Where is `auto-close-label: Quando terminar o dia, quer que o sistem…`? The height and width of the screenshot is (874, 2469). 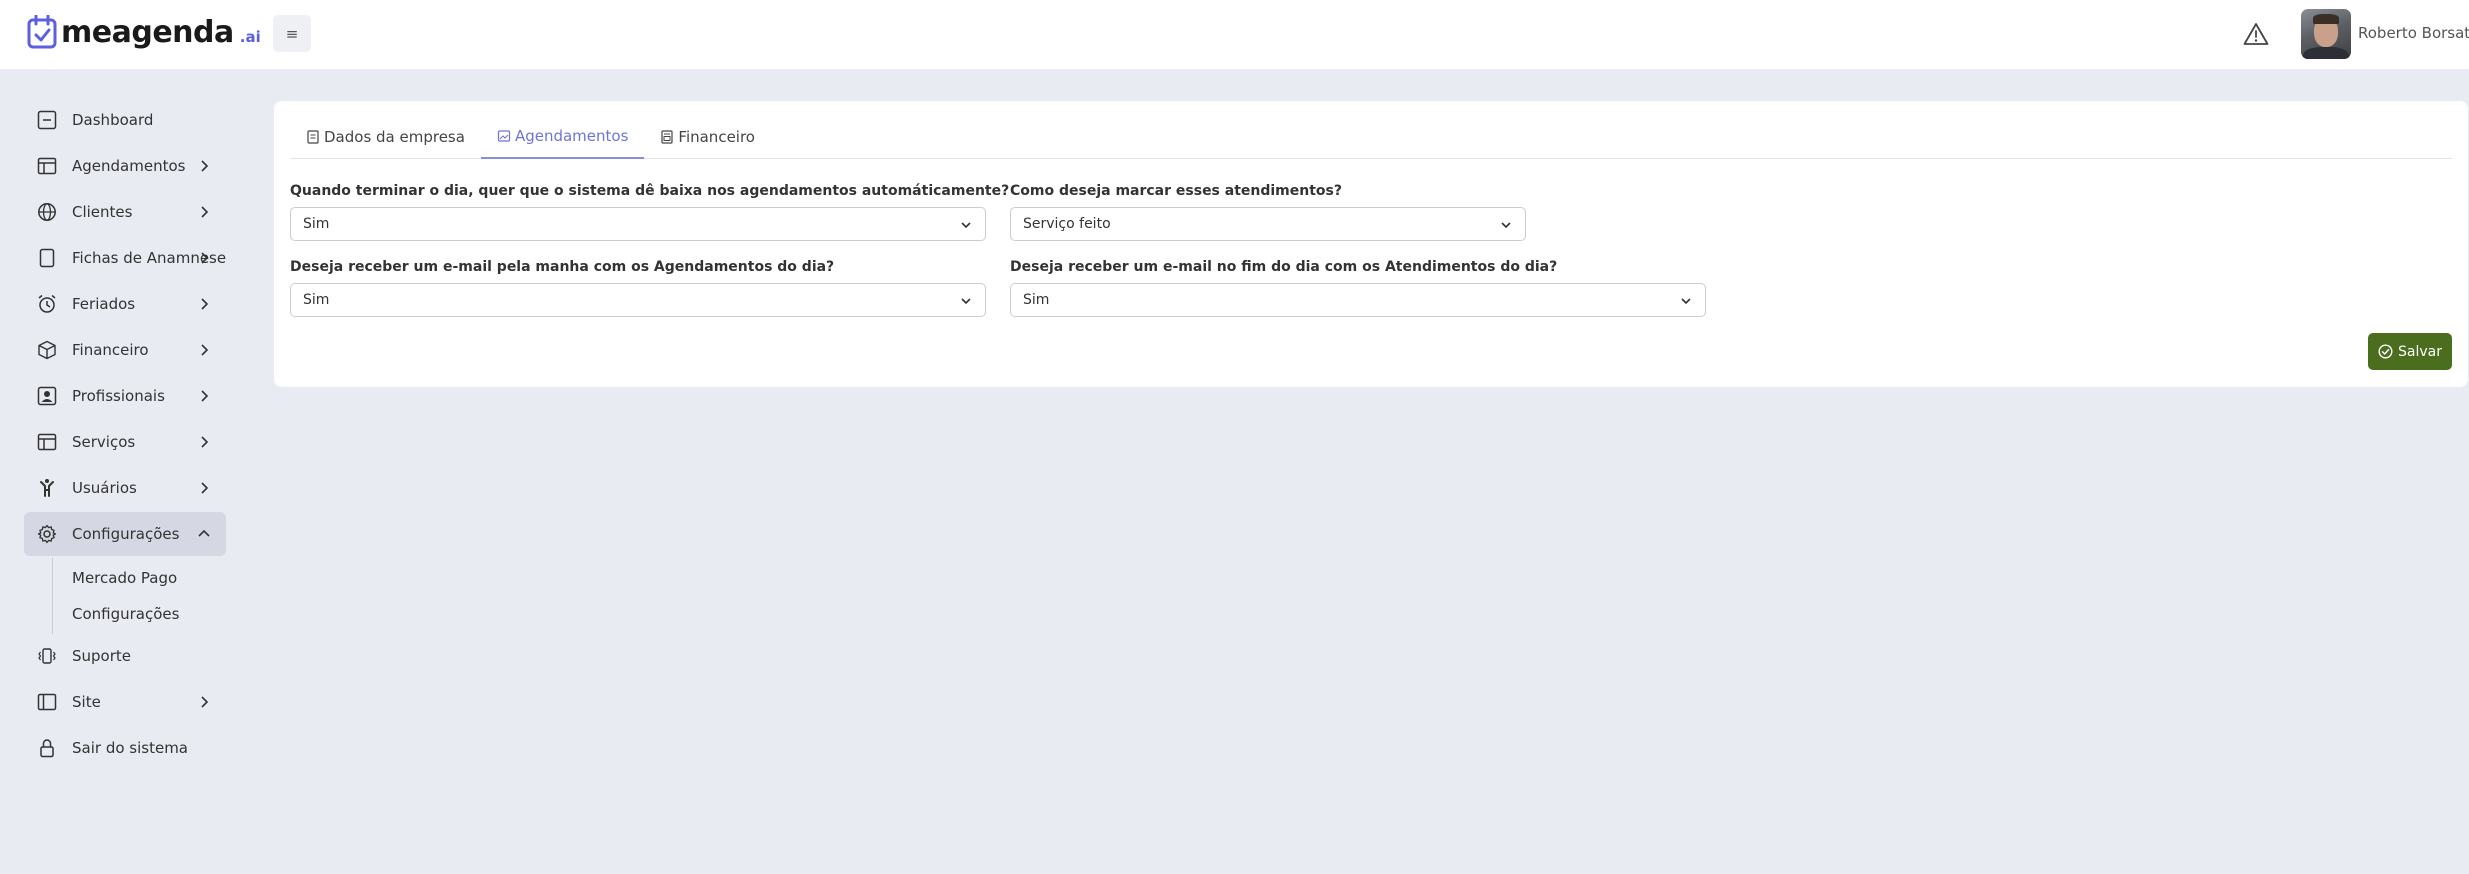
auto-close-label: Quando terminar o dia, quer que o sistem… is located at coordinates (650, 191).